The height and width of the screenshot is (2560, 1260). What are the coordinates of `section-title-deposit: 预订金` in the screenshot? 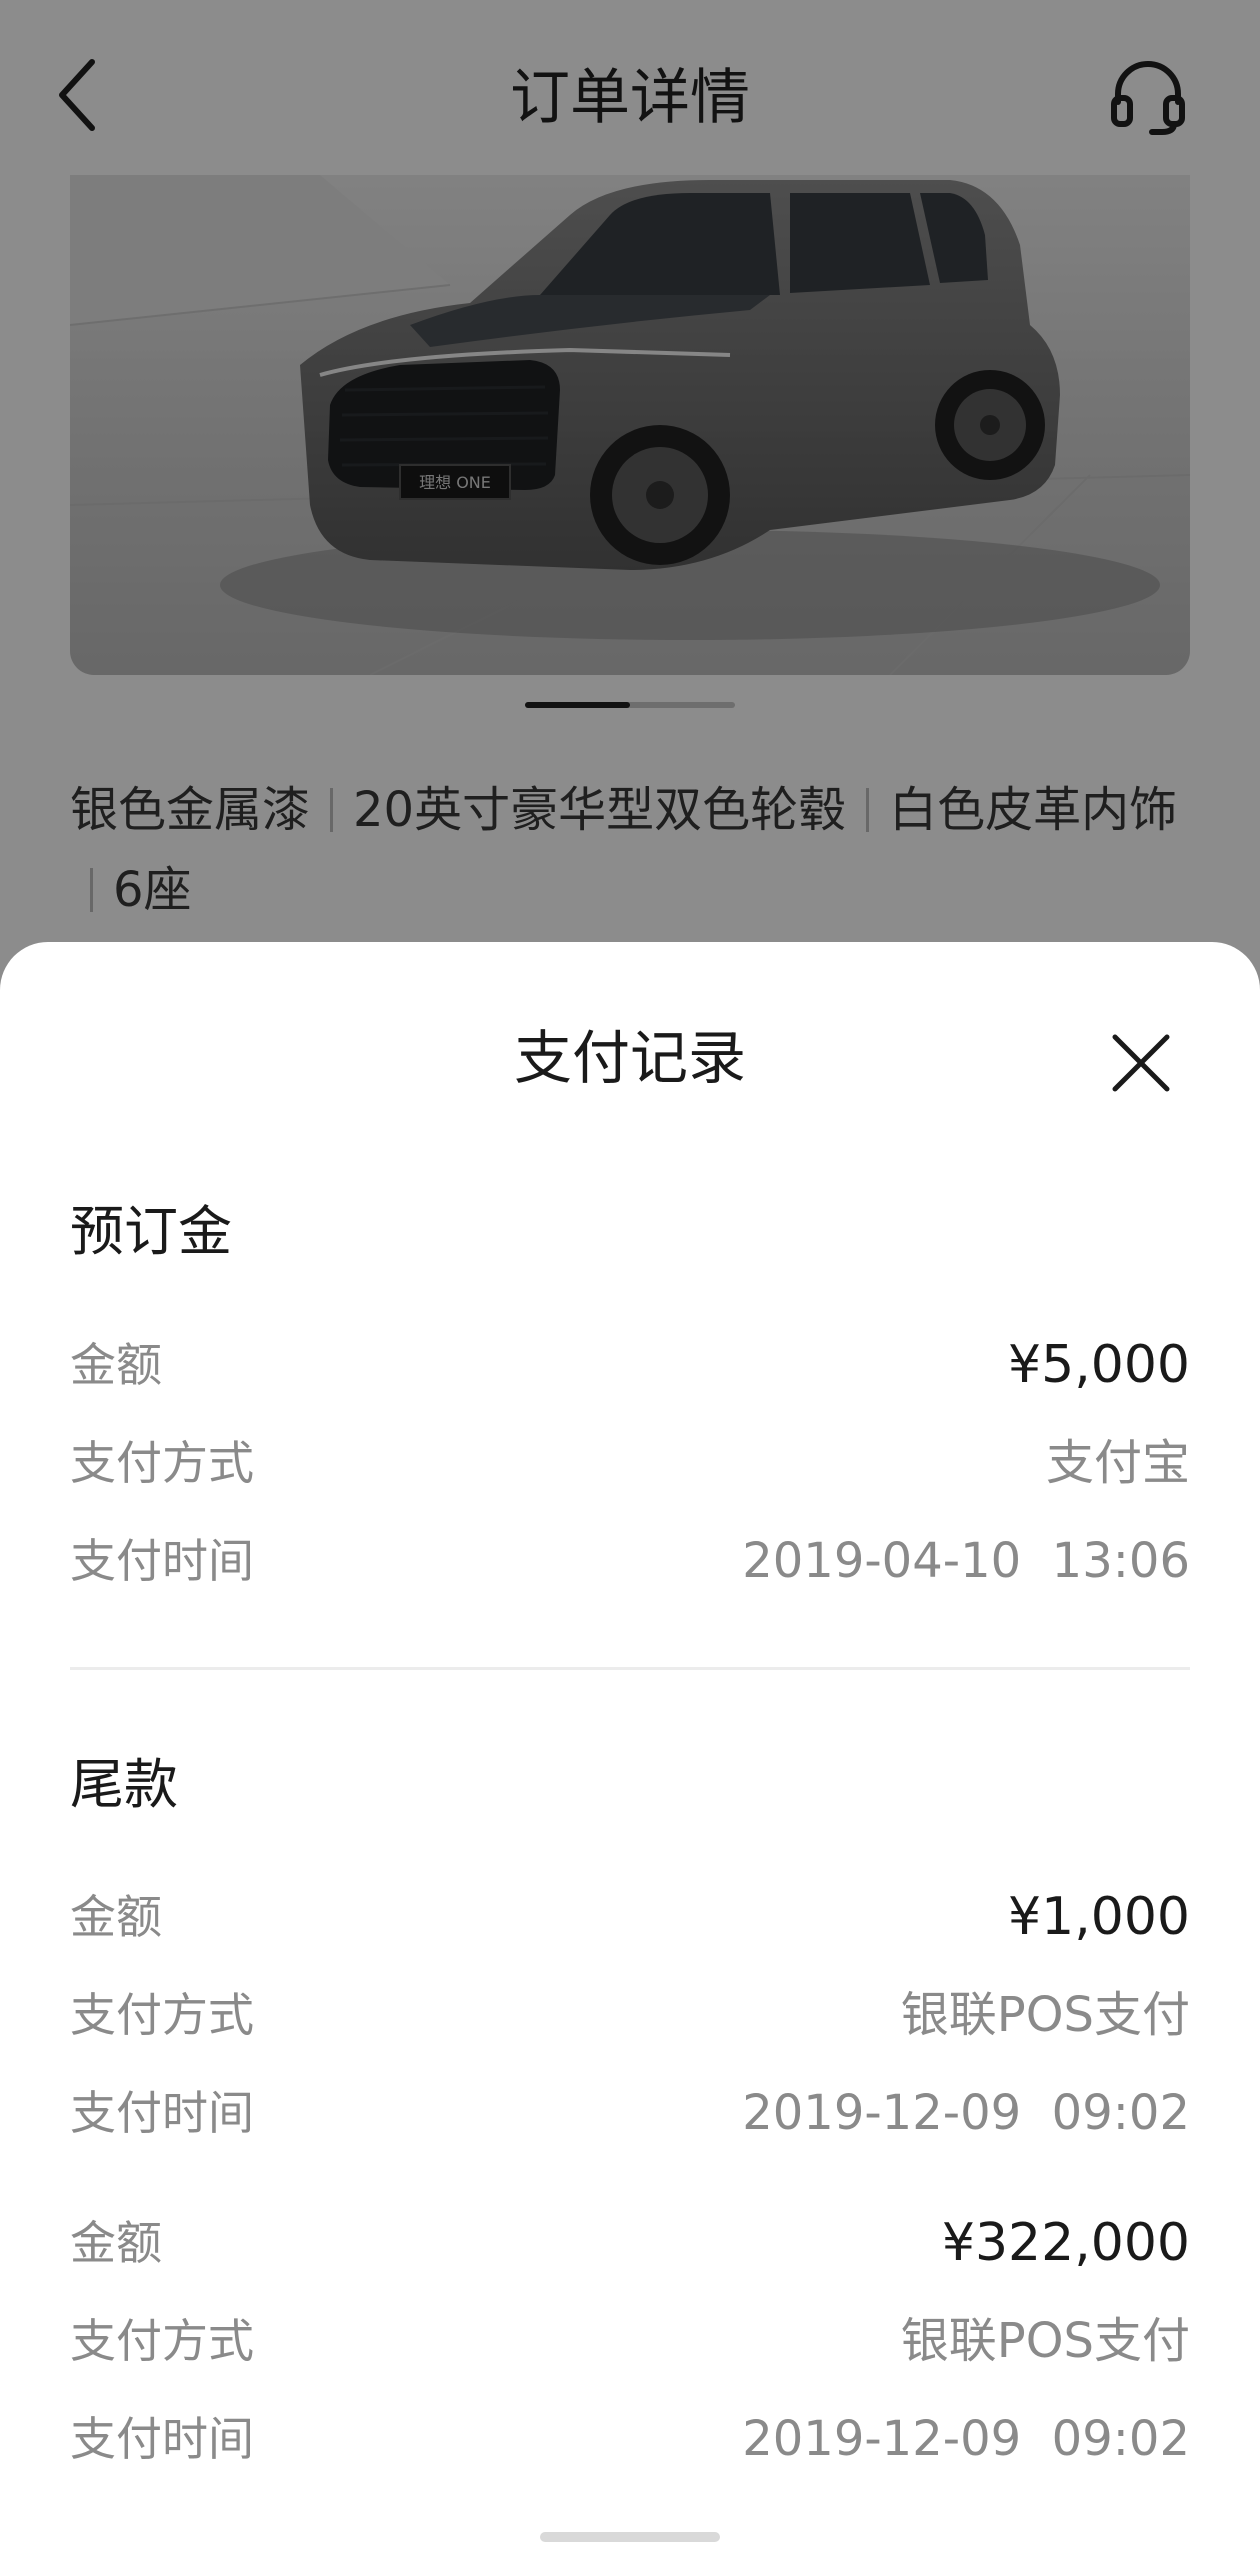 It's located at (151, 1231).